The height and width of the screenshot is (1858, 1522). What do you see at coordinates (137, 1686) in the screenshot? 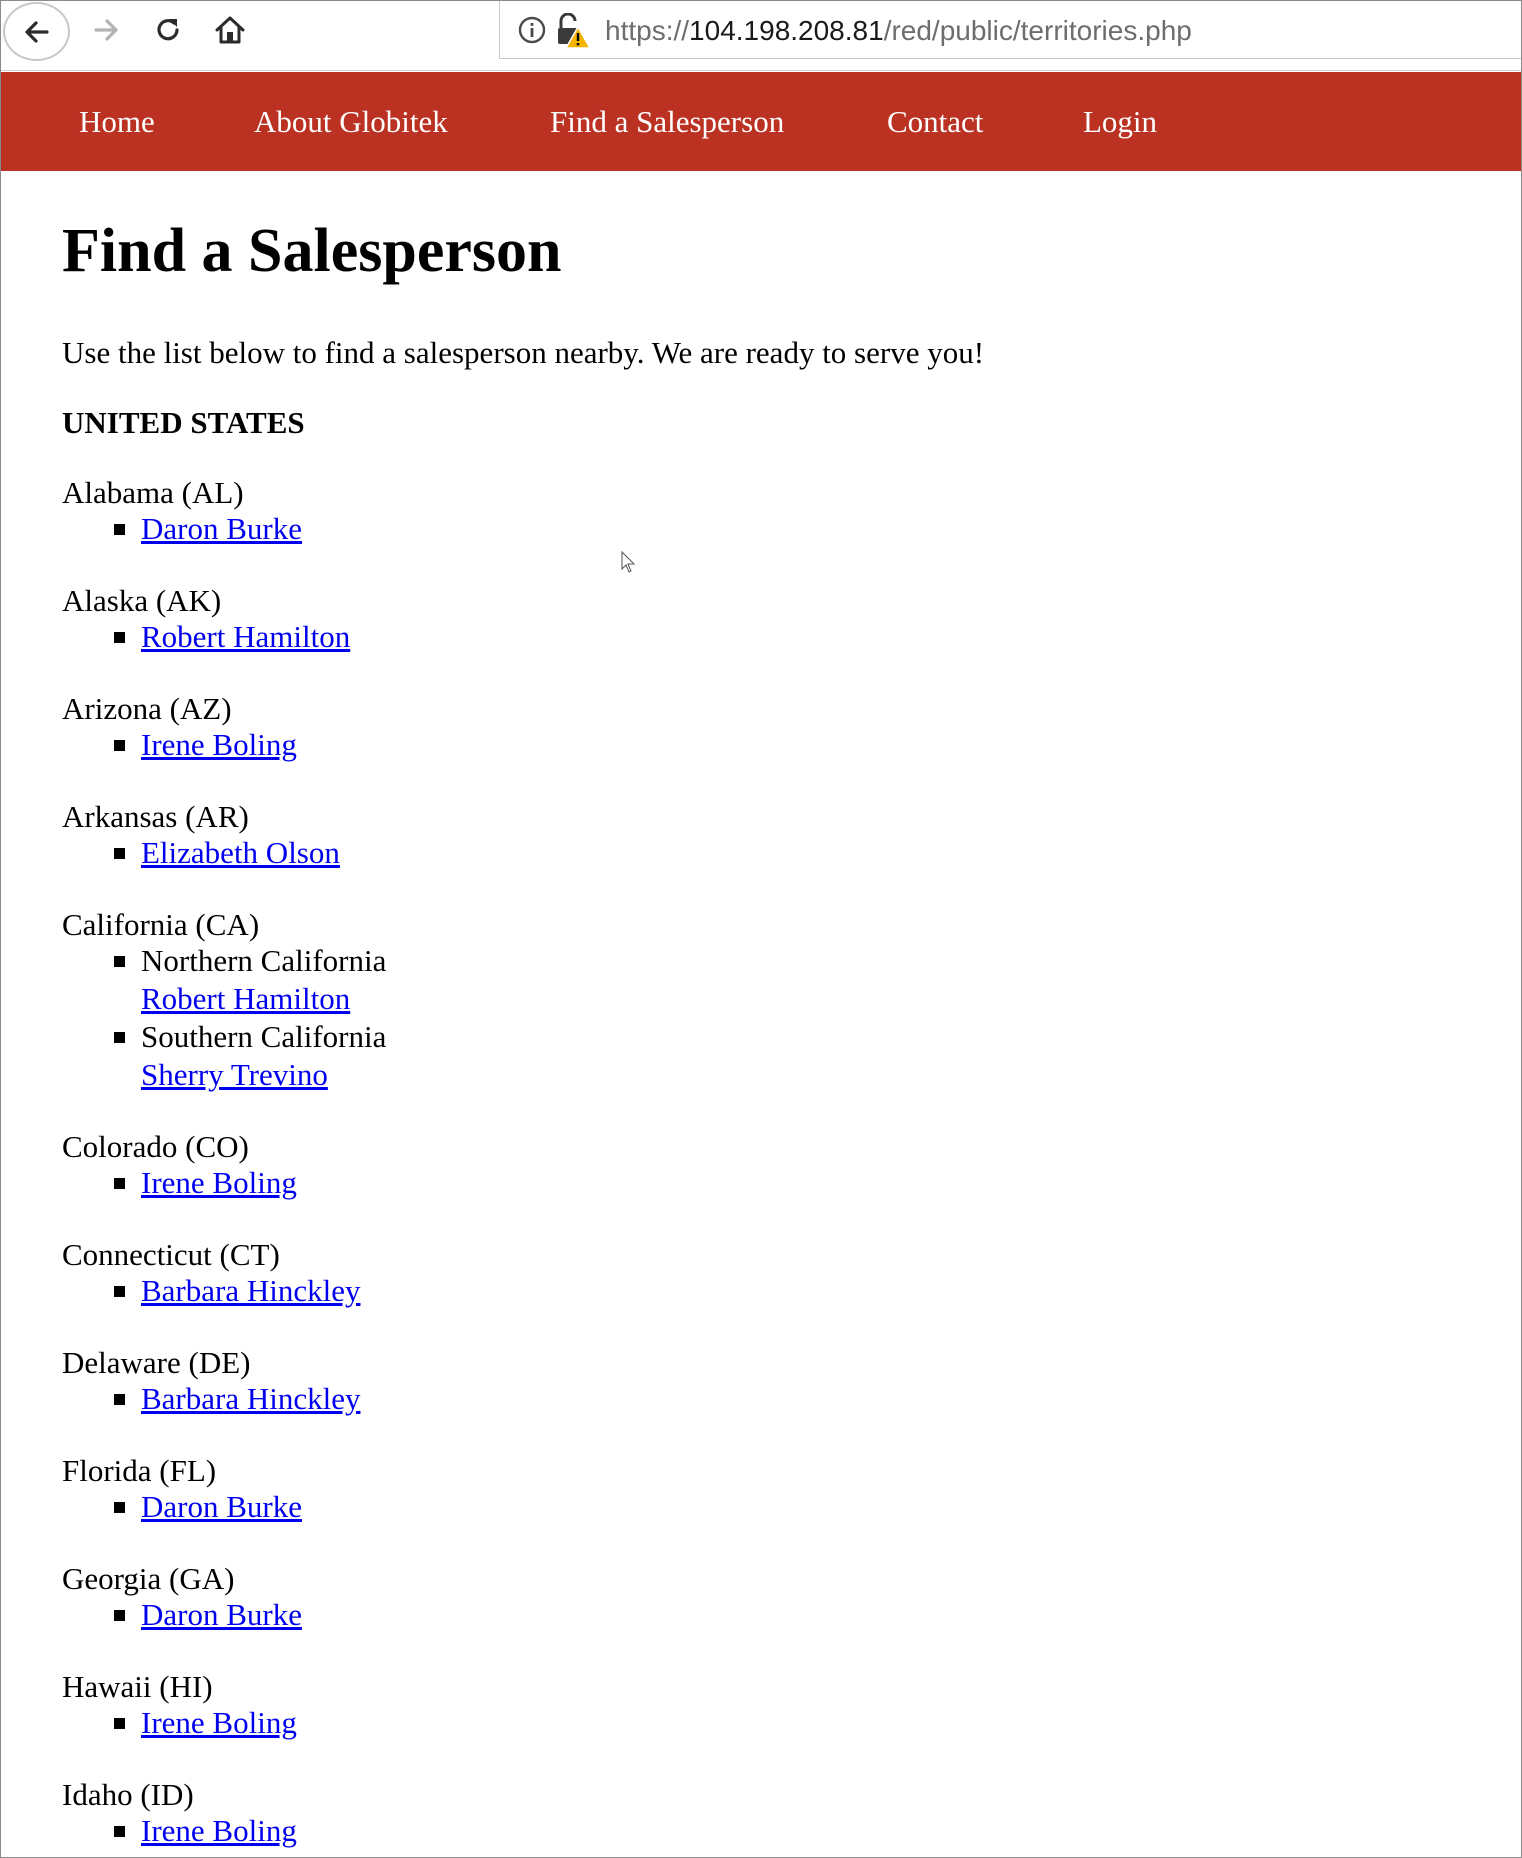
I see `state-name: Hawaii (HI)` at bounding box center [137, 1686].